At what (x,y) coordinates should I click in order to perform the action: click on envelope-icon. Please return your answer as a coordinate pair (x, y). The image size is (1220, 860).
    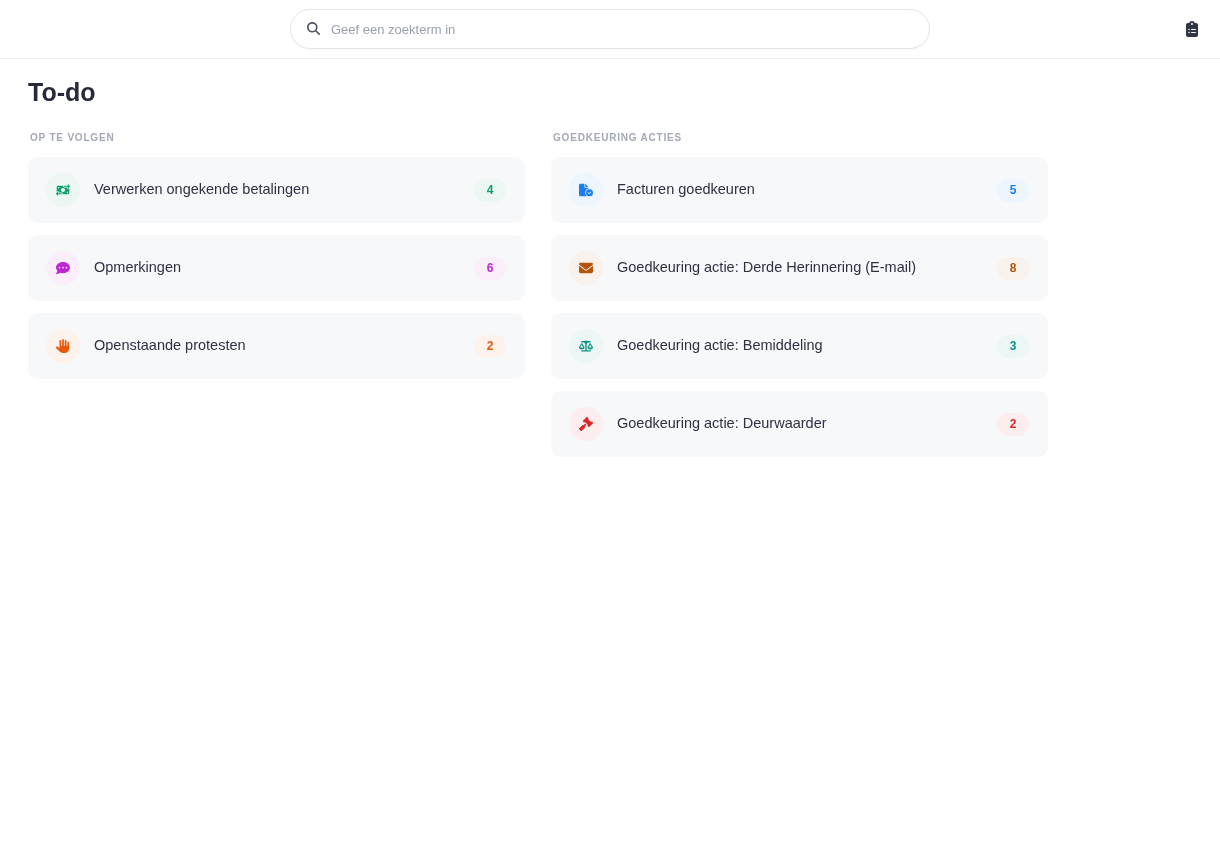
    Looking at the image, I should click on (586, 268).